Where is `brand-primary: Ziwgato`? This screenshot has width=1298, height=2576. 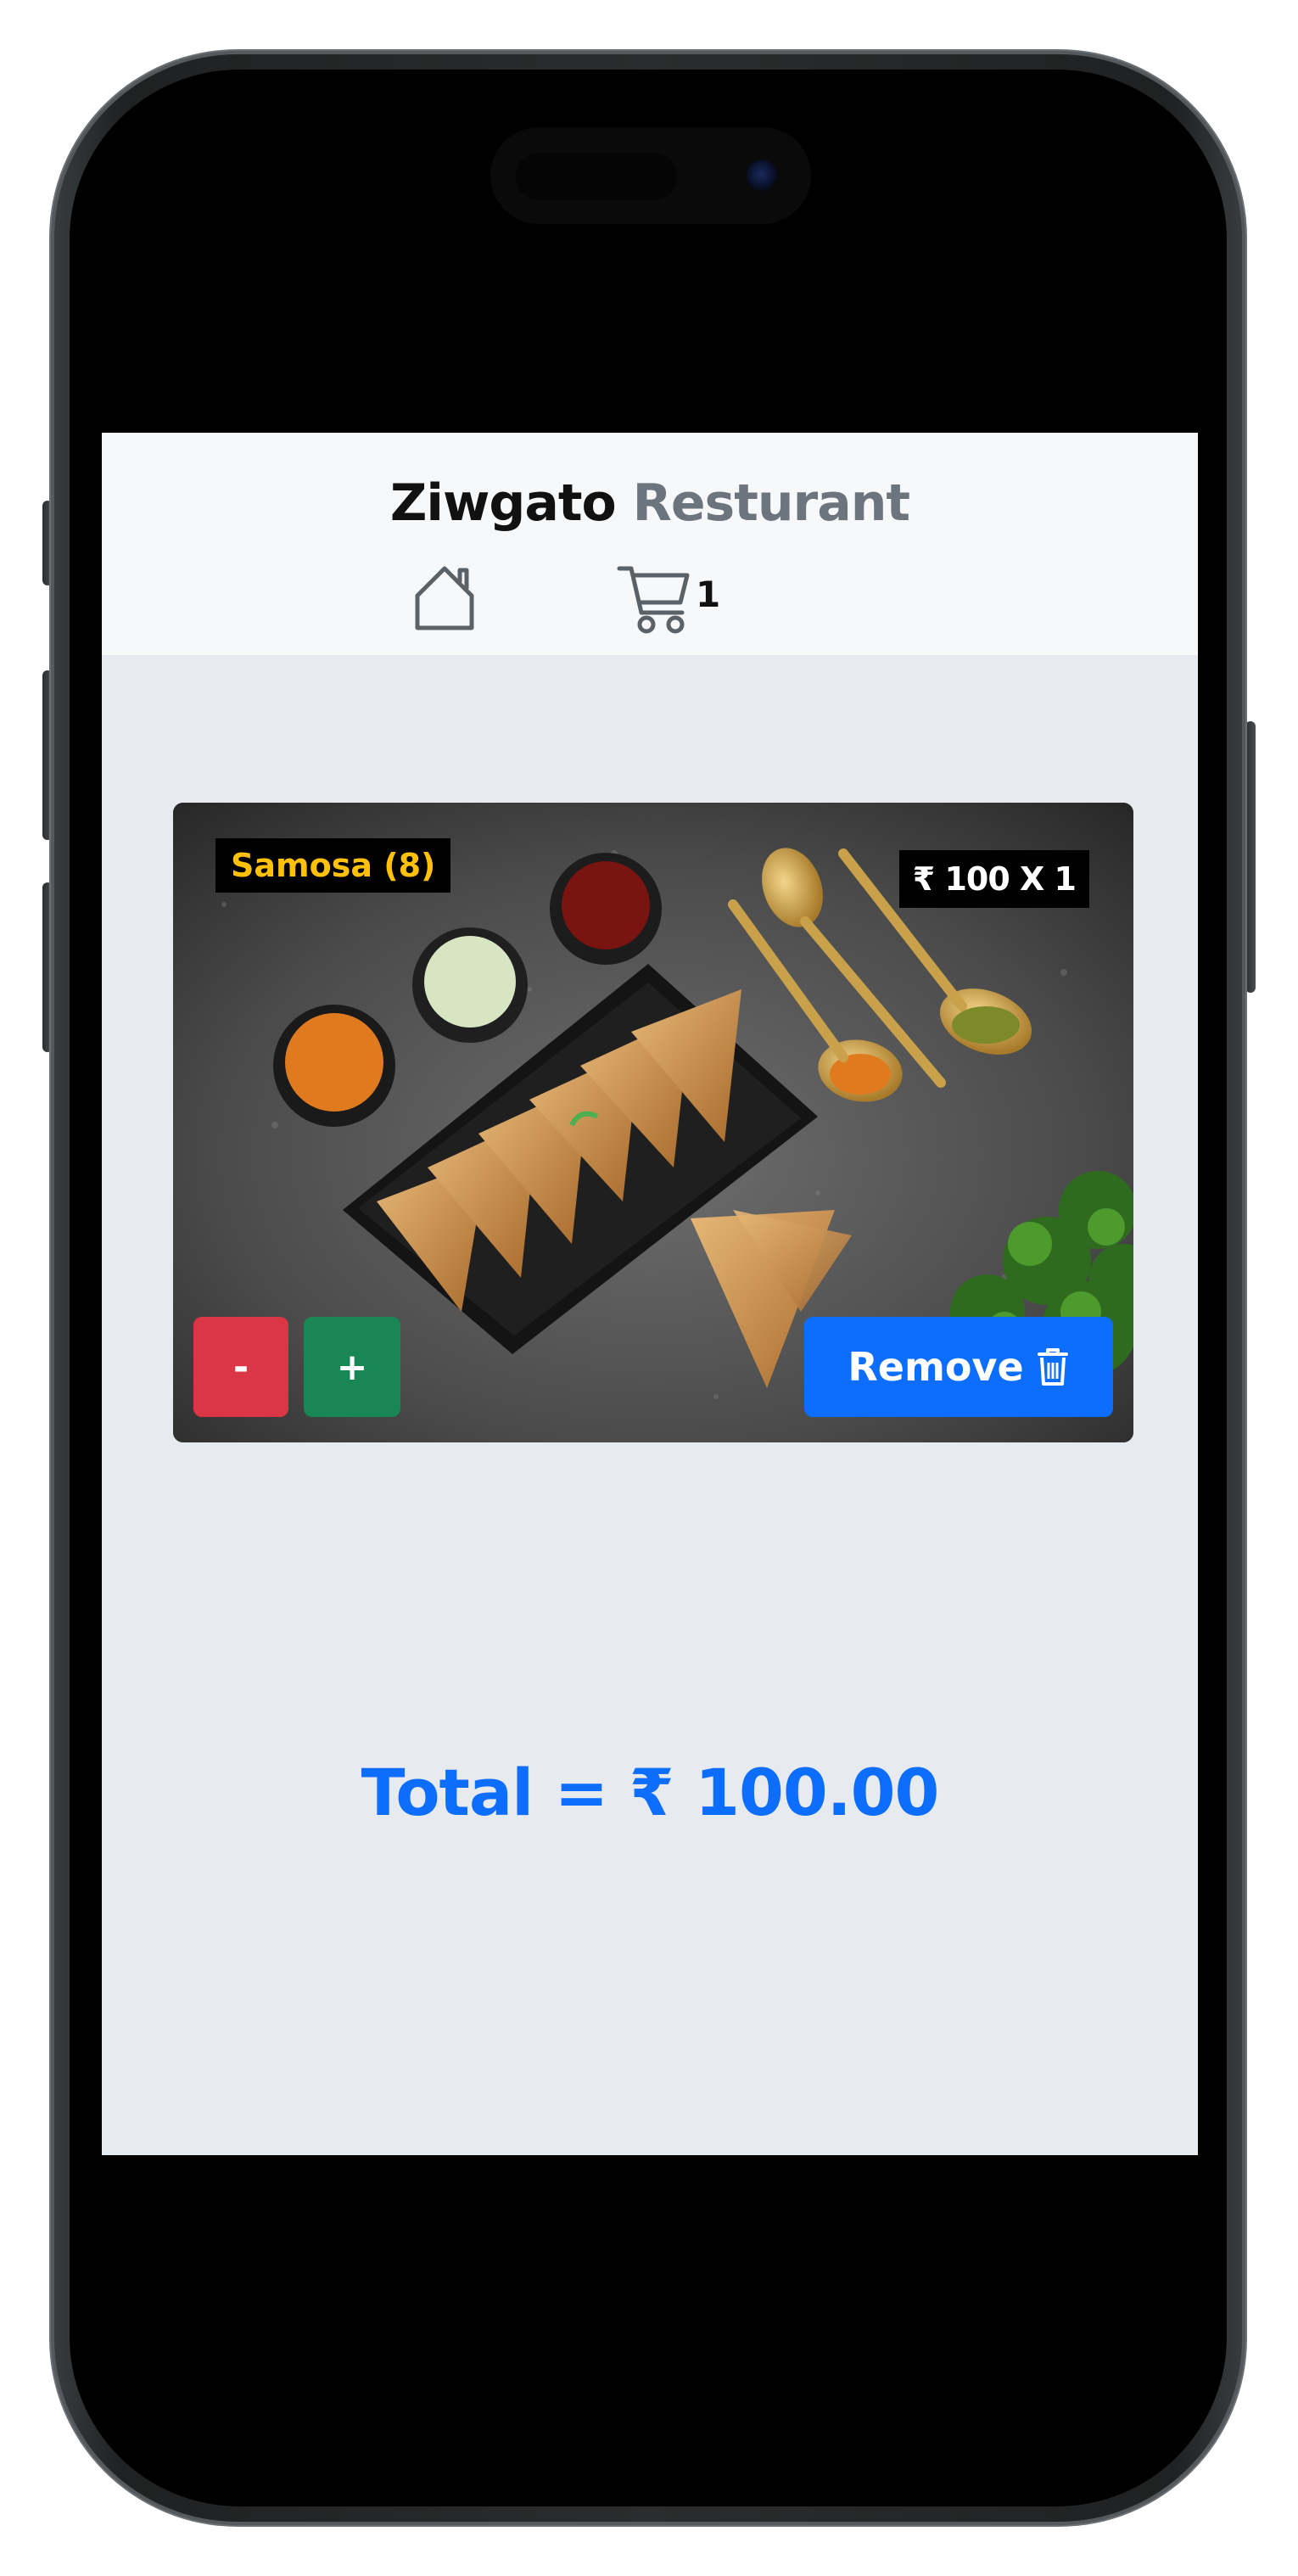 brand-primary: Ziwgato is located at coordinates (503, 503).